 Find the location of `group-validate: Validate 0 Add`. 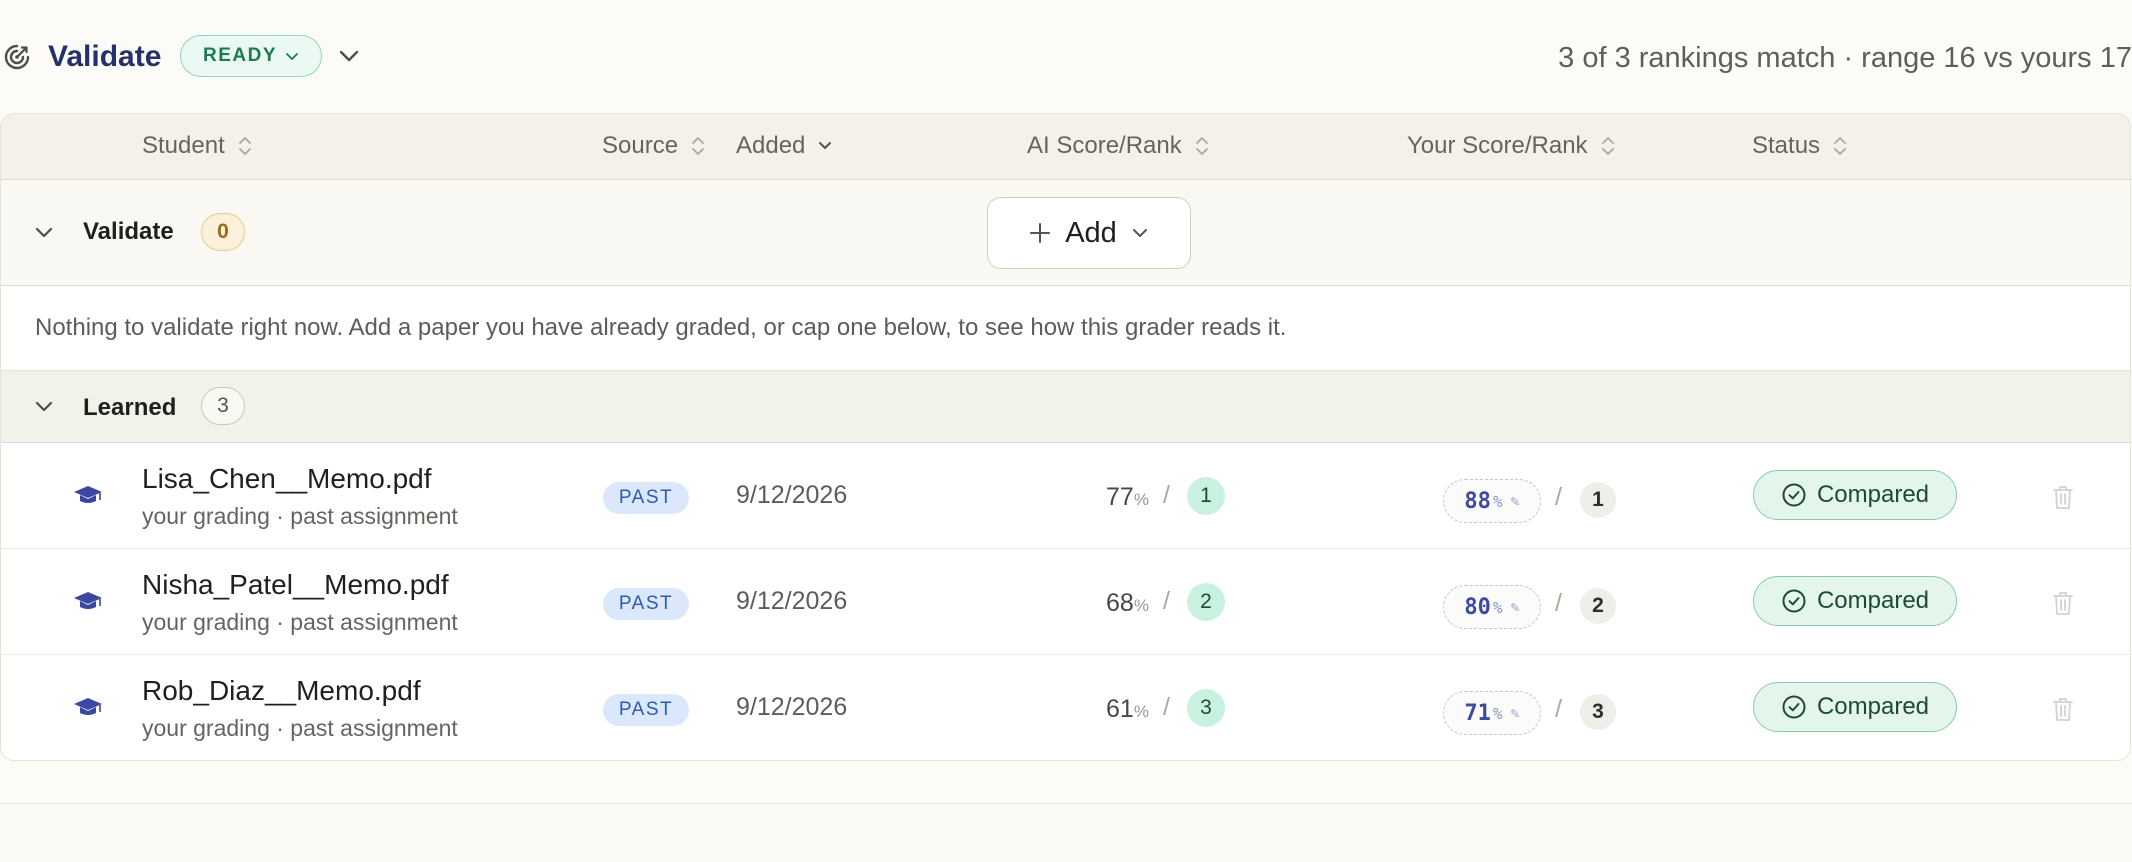

group-validate: Validate 0 Add is located at coordinates (1065, 233).